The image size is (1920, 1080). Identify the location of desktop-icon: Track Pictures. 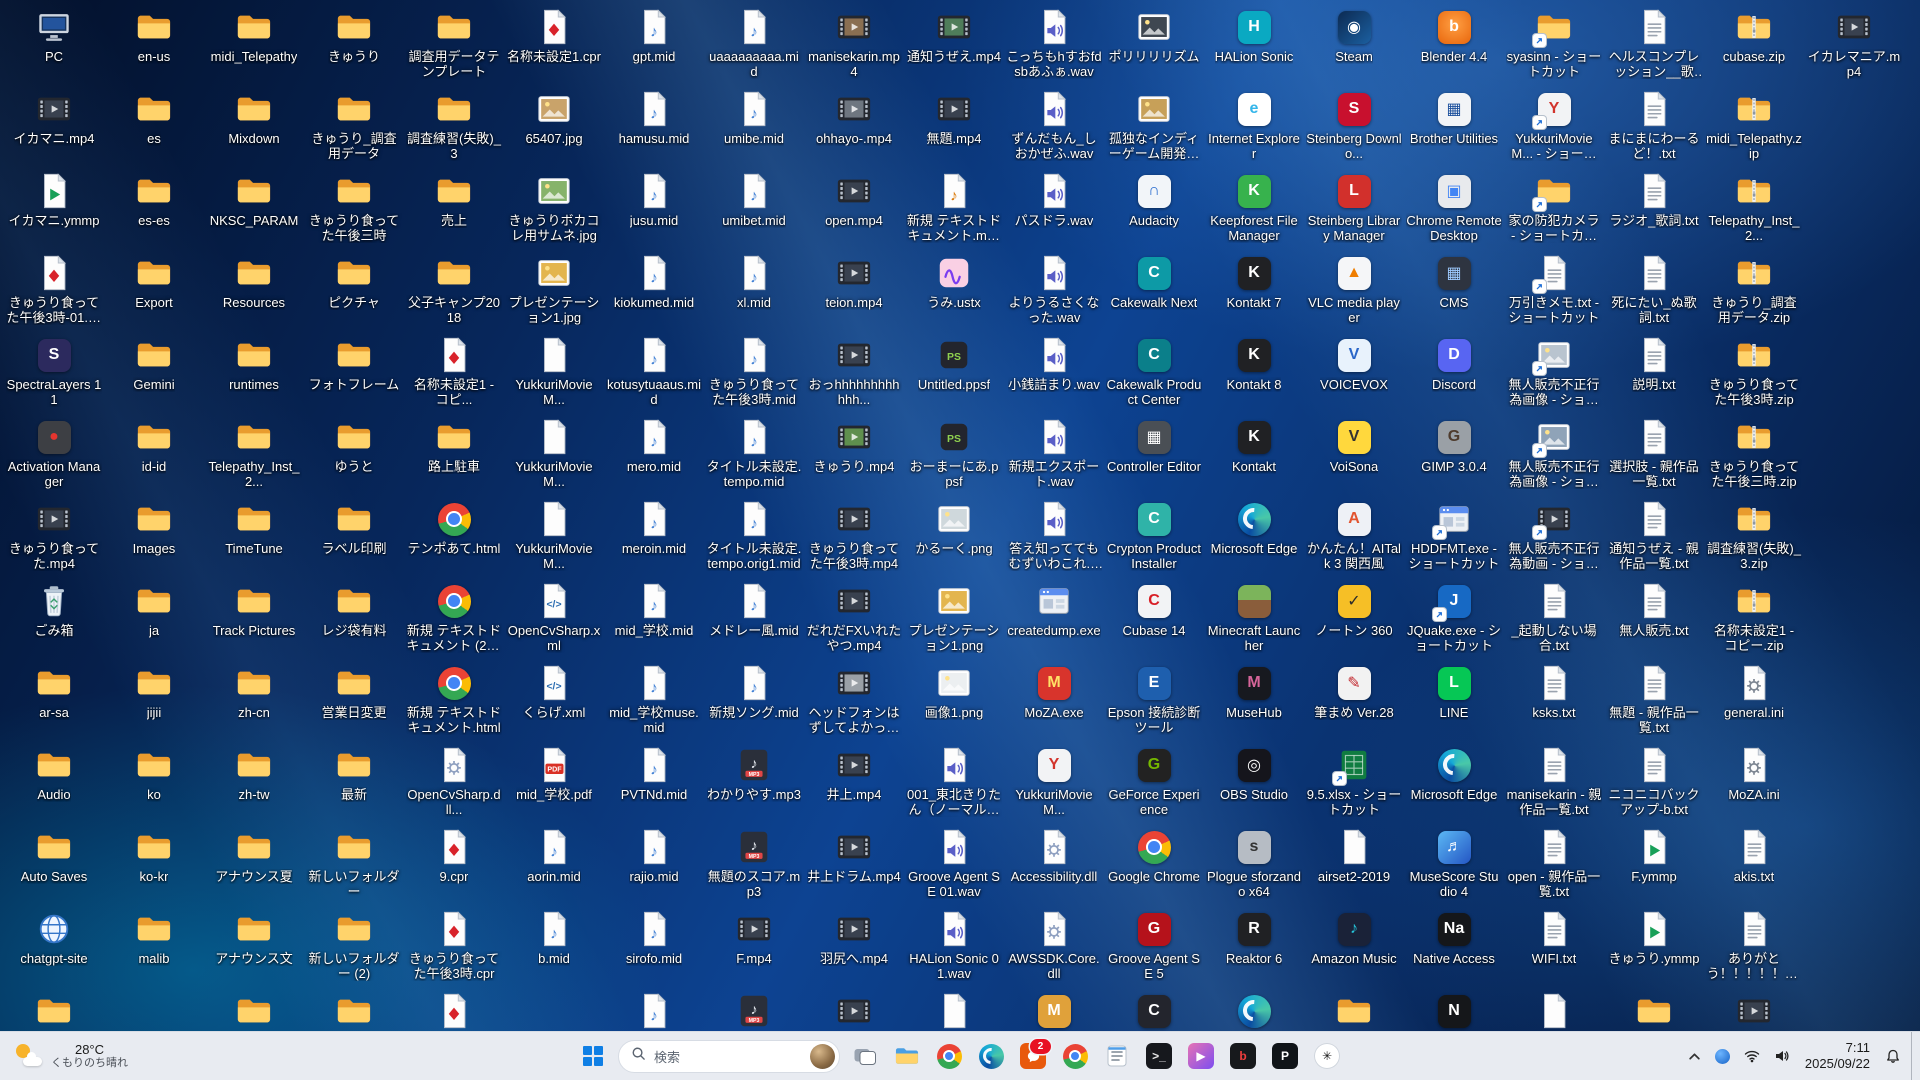
(254, 619).